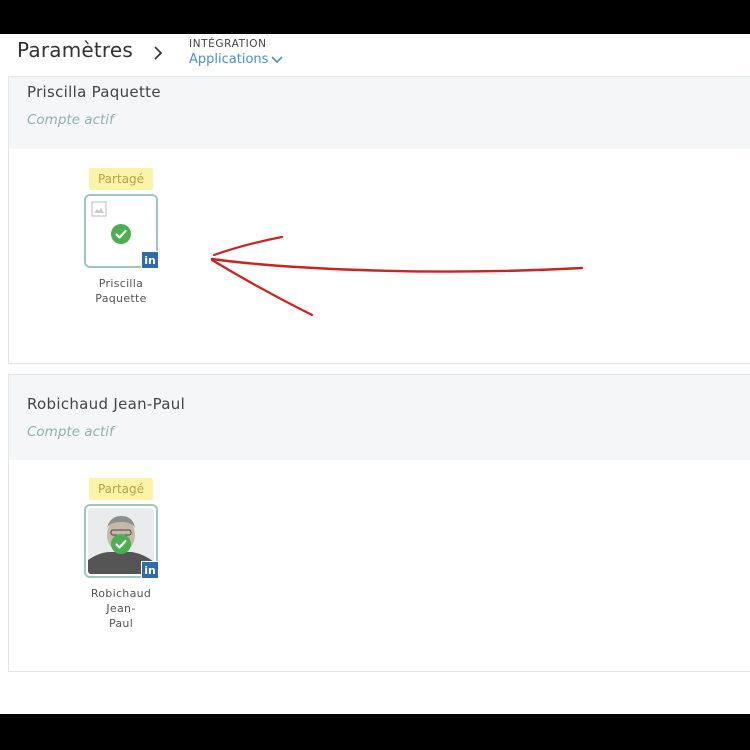 The width and height of the screenshot is (750, 750). I want to click on account-card-header: Robichaud Jean-Paul Compte actif, so click(379, 417).